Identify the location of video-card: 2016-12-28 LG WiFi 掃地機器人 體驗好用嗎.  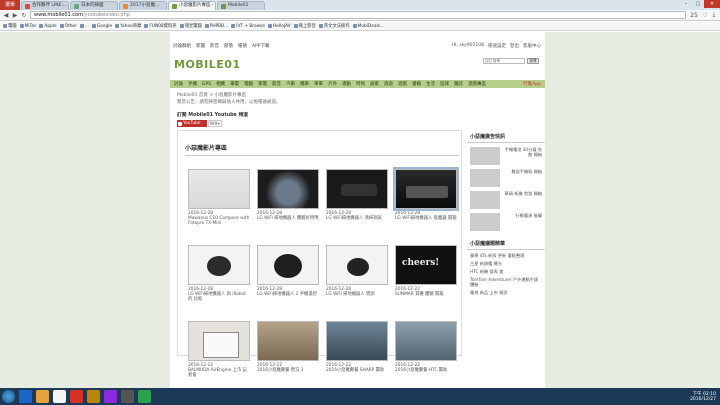
(288, 203).